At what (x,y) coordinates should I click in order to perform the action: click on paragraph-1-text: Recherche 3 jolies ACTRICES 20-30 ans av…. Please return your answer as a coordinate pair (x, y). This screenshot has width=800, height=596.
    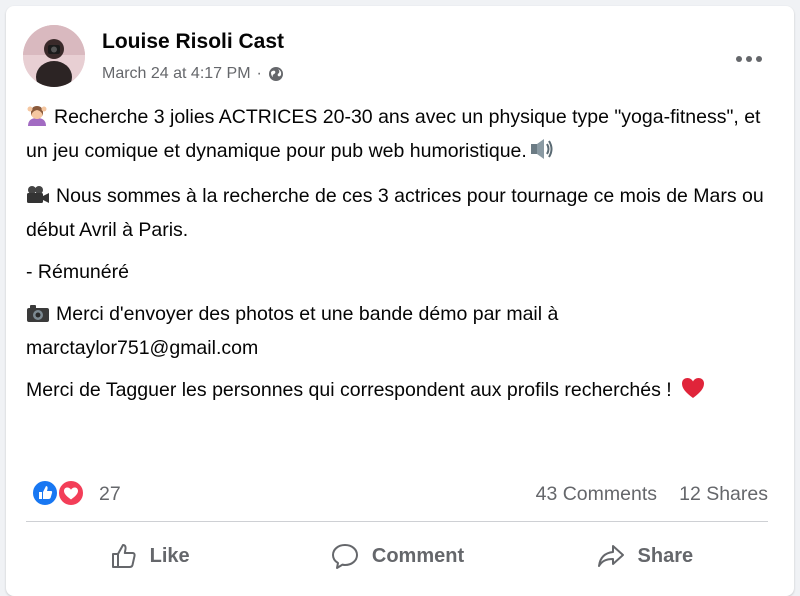
    Looking at the image, I should click on (393, 134).